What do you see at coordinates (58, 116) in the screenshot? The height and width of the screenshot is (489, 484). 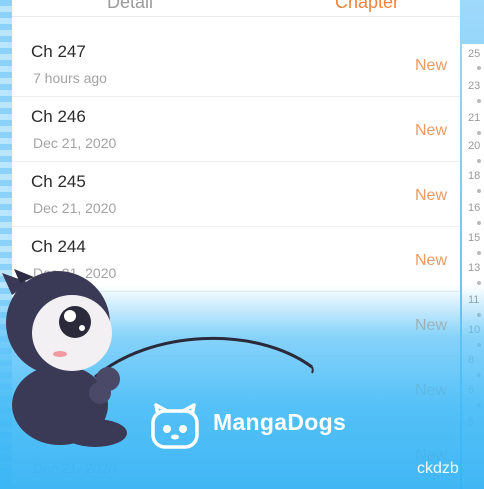 I see `chapter-title: Ch 246` at bounding box center [58, 116].